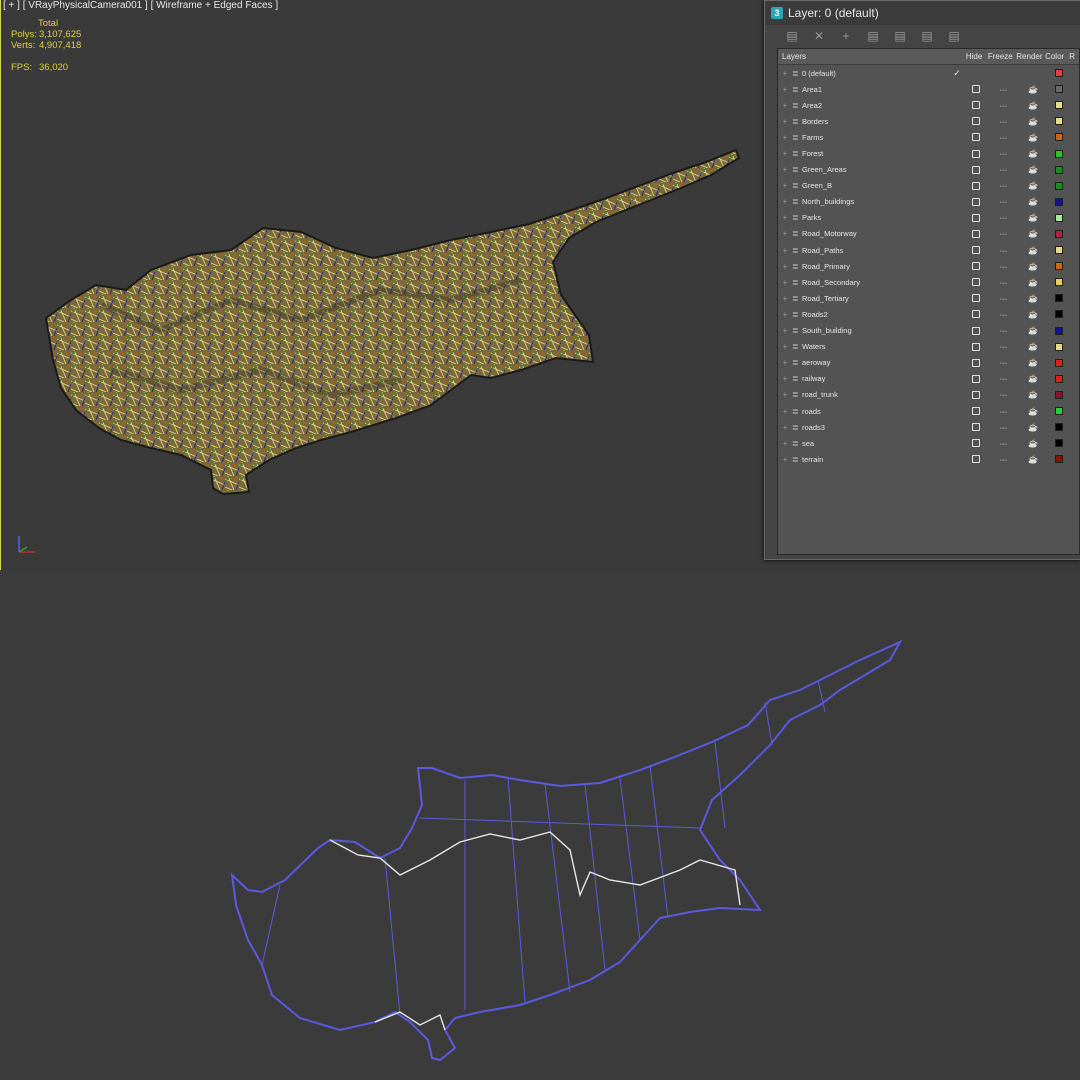 The width and height of the screenshot is (1080, 1080). Describe the element at coordinates (928, 234) in the screenshot. I see `layer-row: + ≣ Road_Motorway ····· ☕` at that location.